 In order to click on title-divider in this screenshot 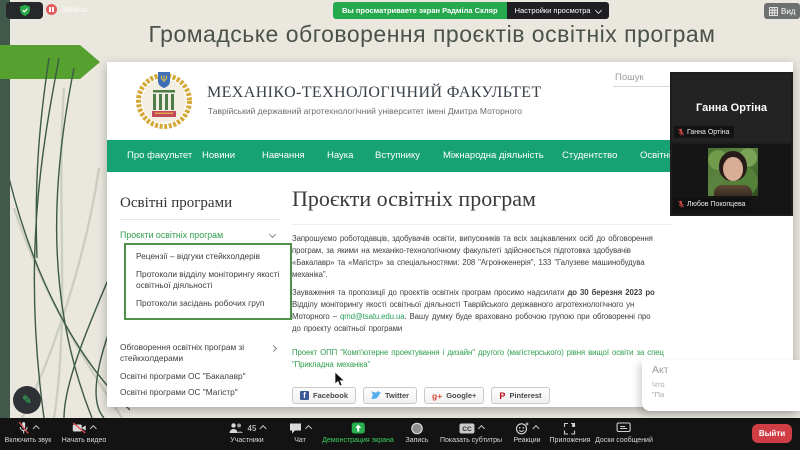, I will do `click(482, 224)`.